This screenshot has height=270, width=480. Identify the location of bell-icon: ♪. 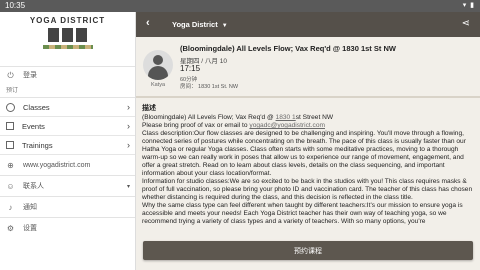
(10, 207).